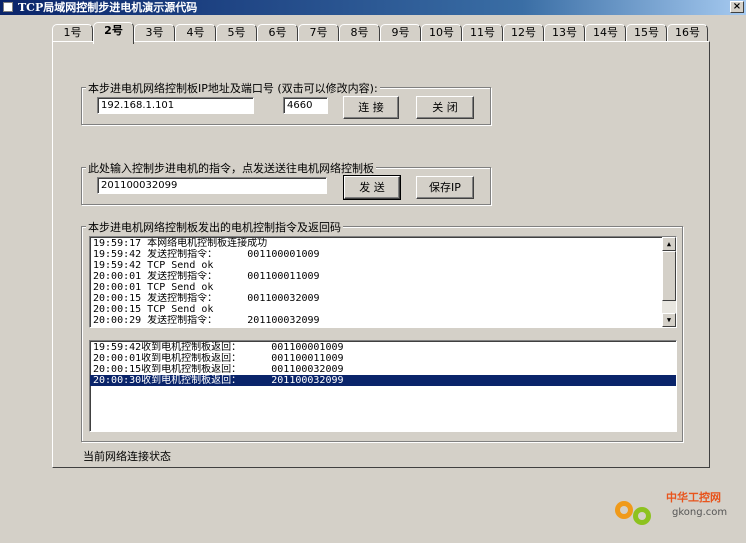  Describe the element at coordinates (646, 33) in the screenshot. I see `tab-15: 15号` at that location.